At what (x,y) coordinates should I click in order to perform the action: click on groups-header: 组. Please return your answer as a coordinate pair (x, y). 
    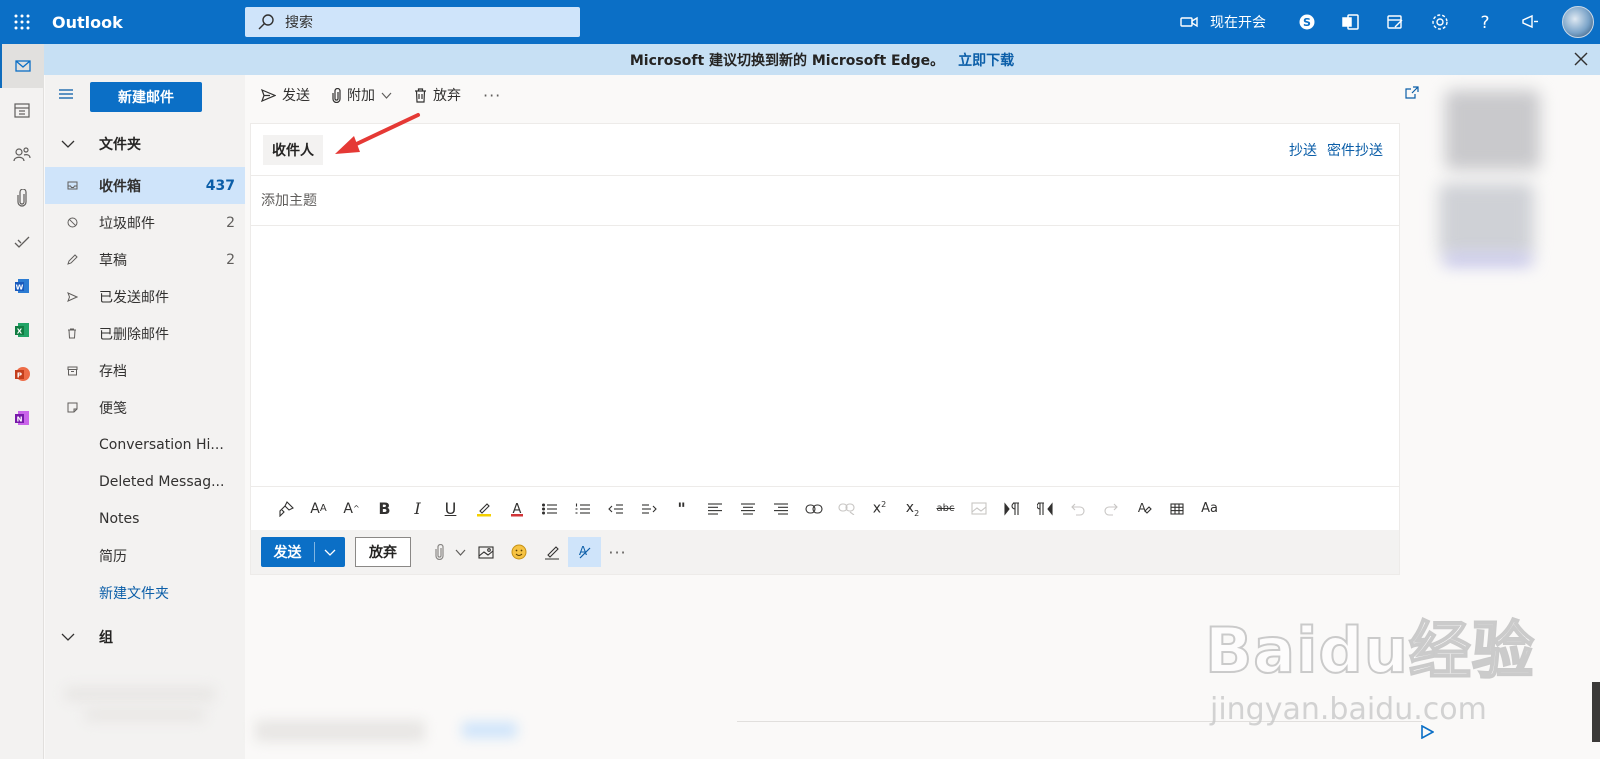
    Looking at the image, I should click on (145, 637).